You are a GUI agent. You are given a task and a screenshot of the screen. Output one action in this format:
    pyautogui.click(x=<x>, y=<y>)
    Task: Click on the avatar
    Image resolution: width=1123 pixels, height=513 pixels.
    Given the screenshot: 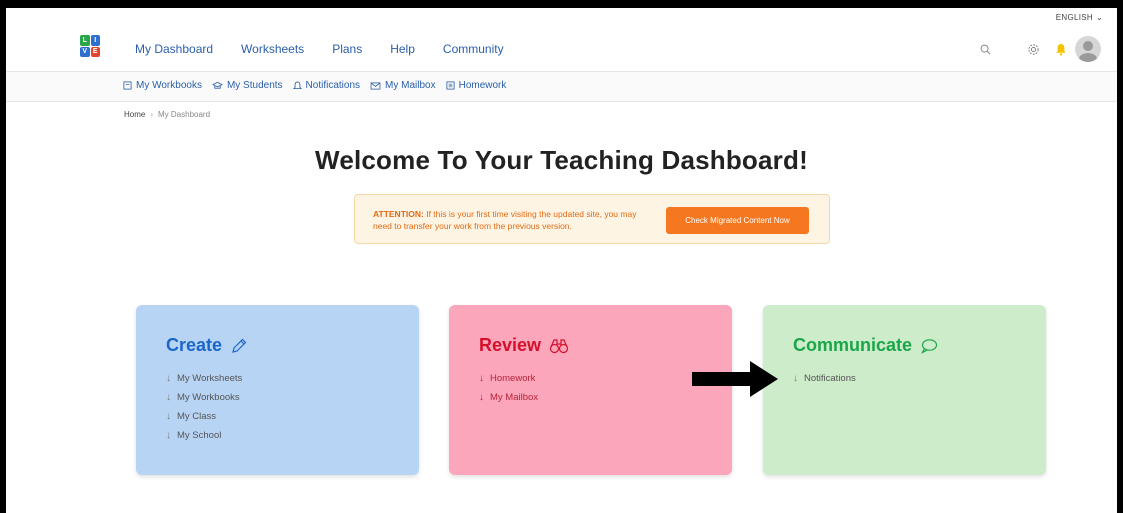 What is the action you would take?
    pyautogui.click(x=1088, y=49)
    